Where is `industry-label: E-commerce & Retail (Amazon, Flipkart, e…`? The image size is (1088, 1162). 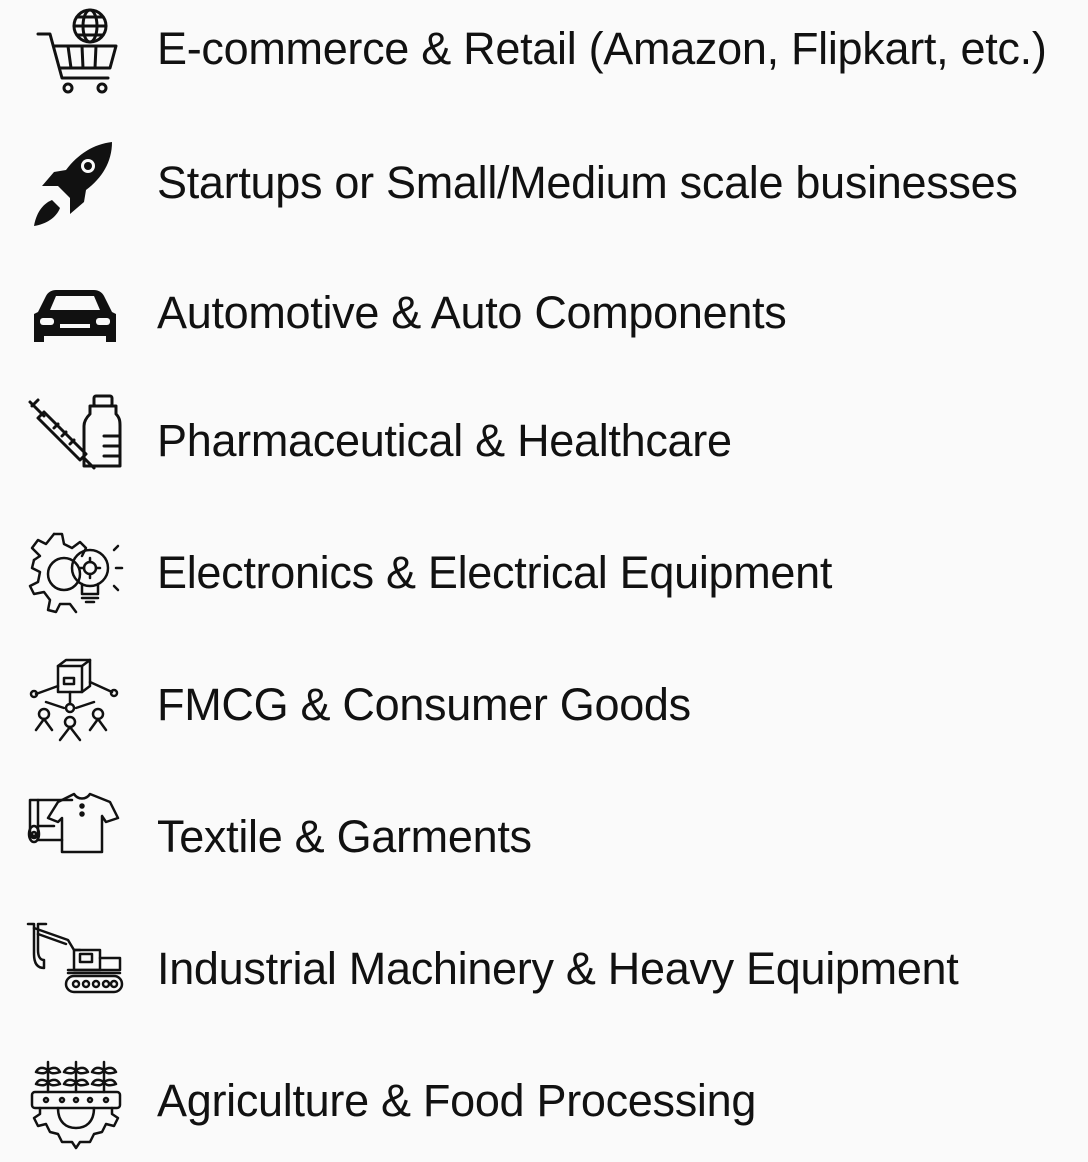
industry-label: E-commerce & Retail (Amazon, Flipkart, e… is located at coordinates (602, 48).